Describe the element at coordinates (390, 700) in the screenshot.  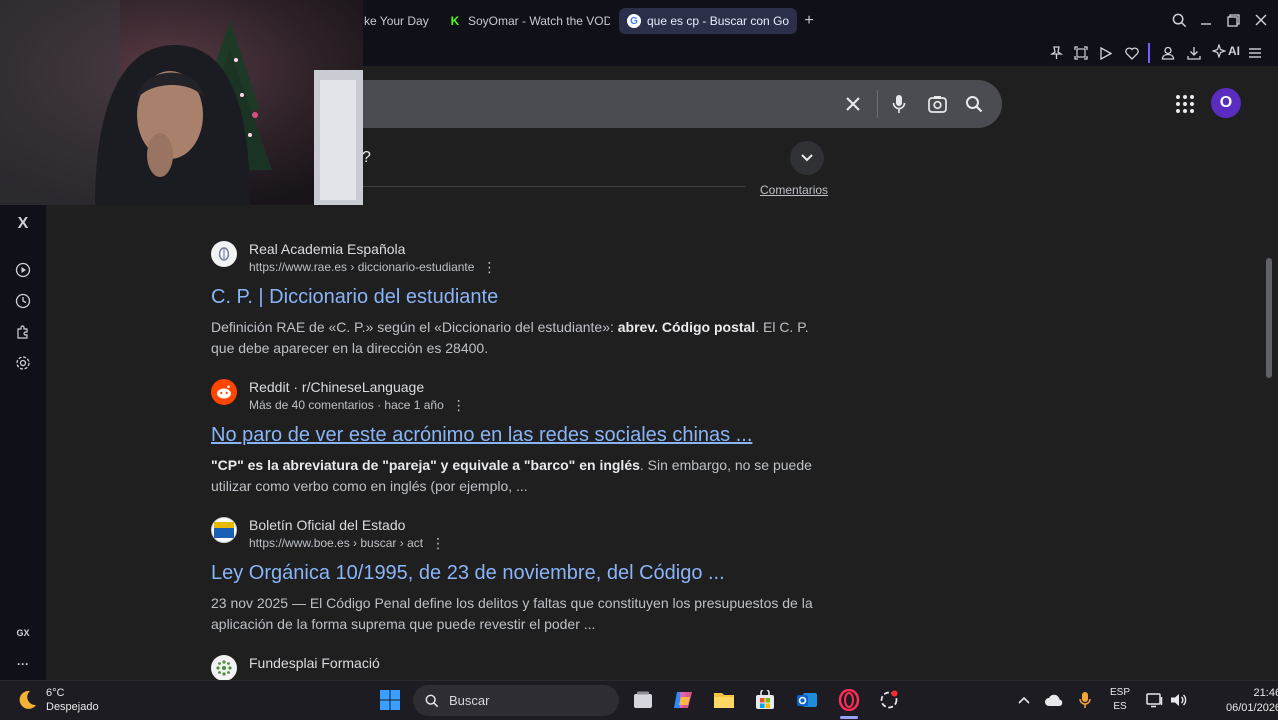
I see `windows-start-icon` at that location.